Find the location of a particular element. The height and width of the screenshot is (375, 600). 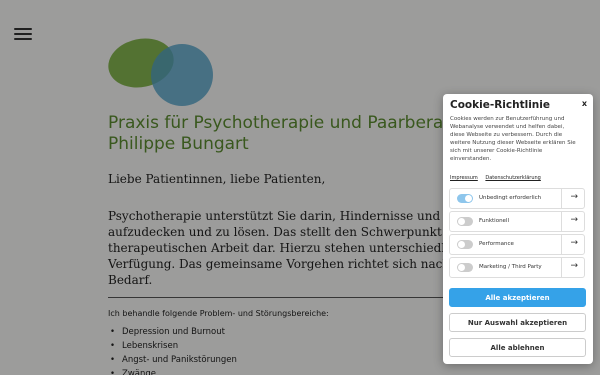

cookie-option-functional: Funktionell → is located at coordinates (517, 221).